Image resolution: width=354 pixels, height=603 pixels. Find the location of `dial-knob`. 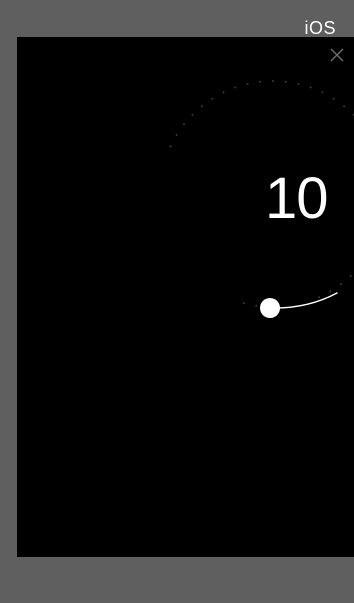

dial-knob is located at coordinates (270, 308).